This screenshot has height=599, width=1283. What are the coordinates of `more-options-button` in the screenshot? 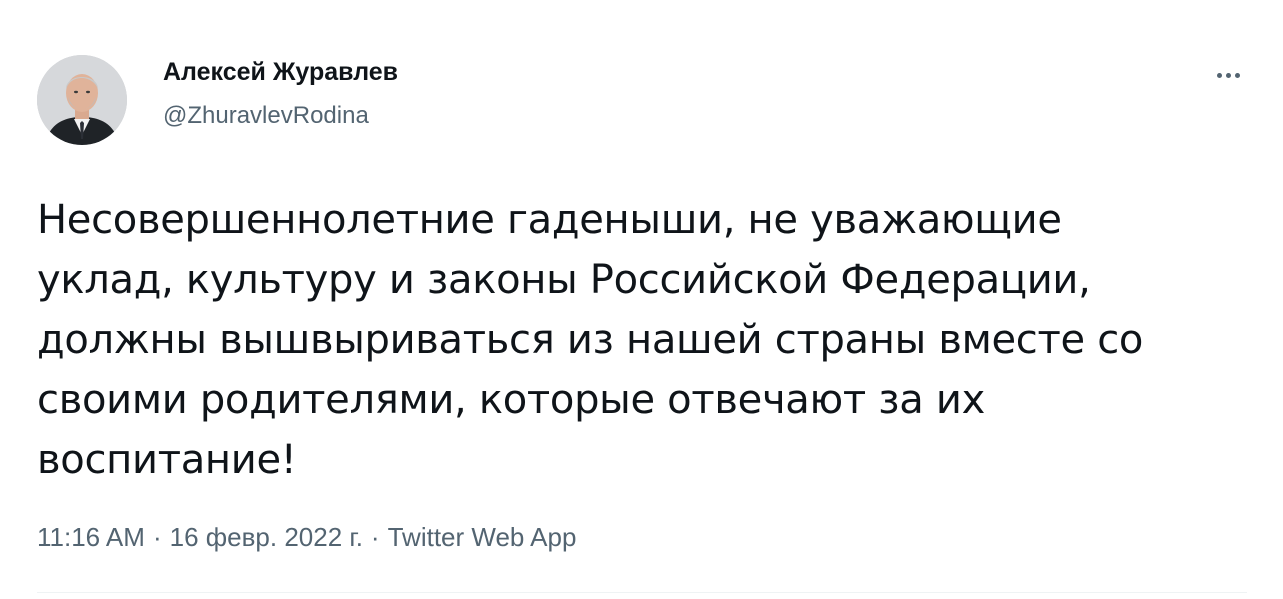 It's located at (1228, 75).